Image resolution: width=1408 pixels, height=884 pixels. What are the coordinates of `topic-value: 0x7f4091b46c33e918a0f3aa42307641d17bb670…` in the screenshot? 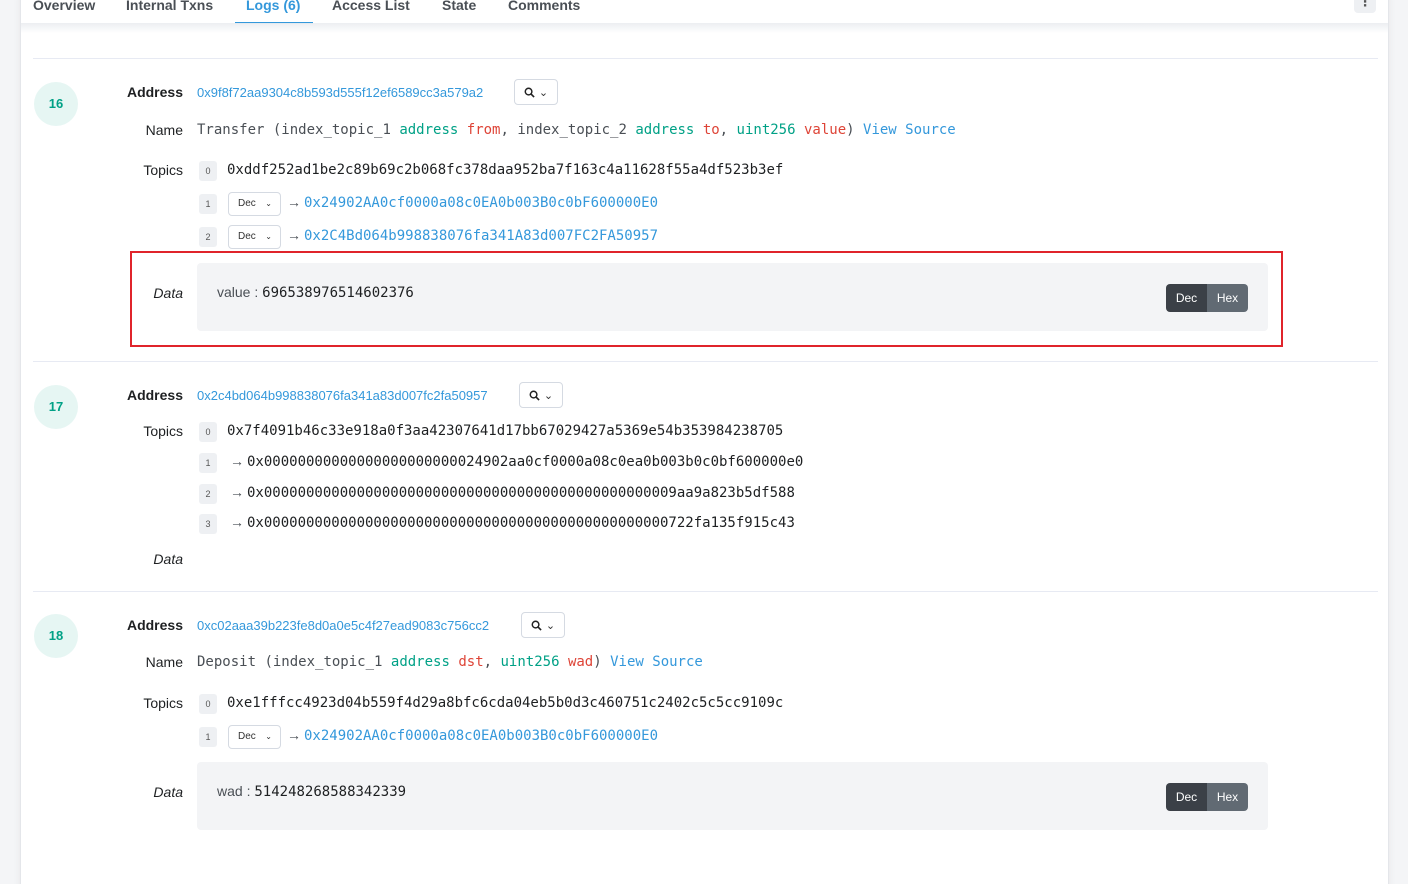 It's located at (505, 431).